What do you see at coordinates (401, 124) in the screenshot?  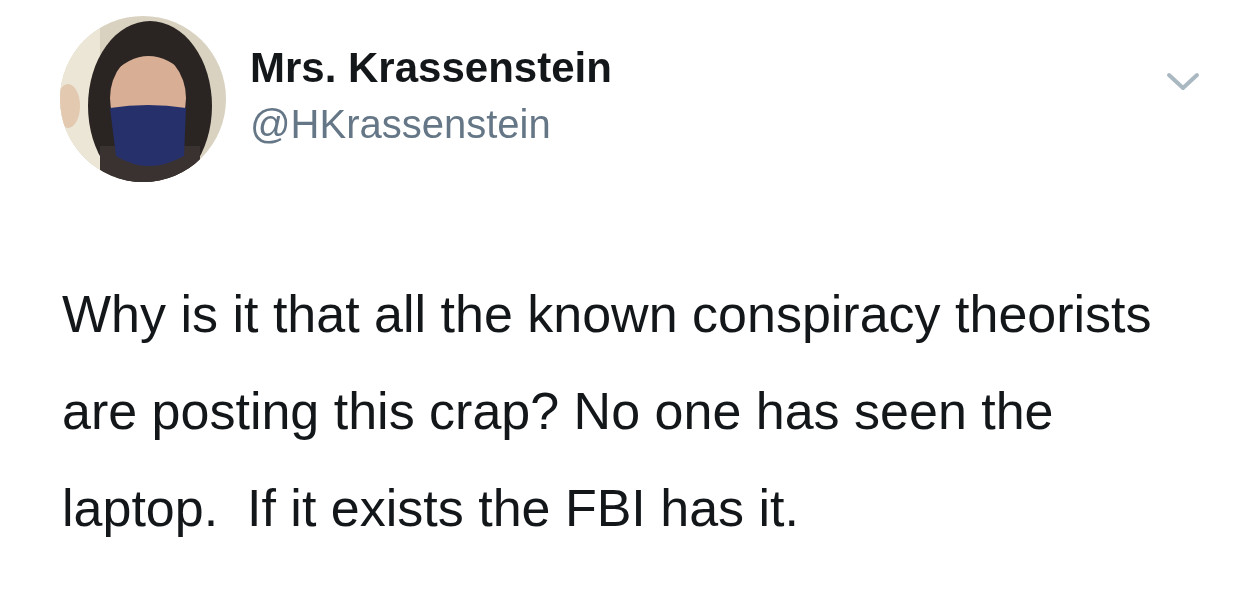 I see `user-handle: @HKrassenstein` at bounding box center [401, 124].